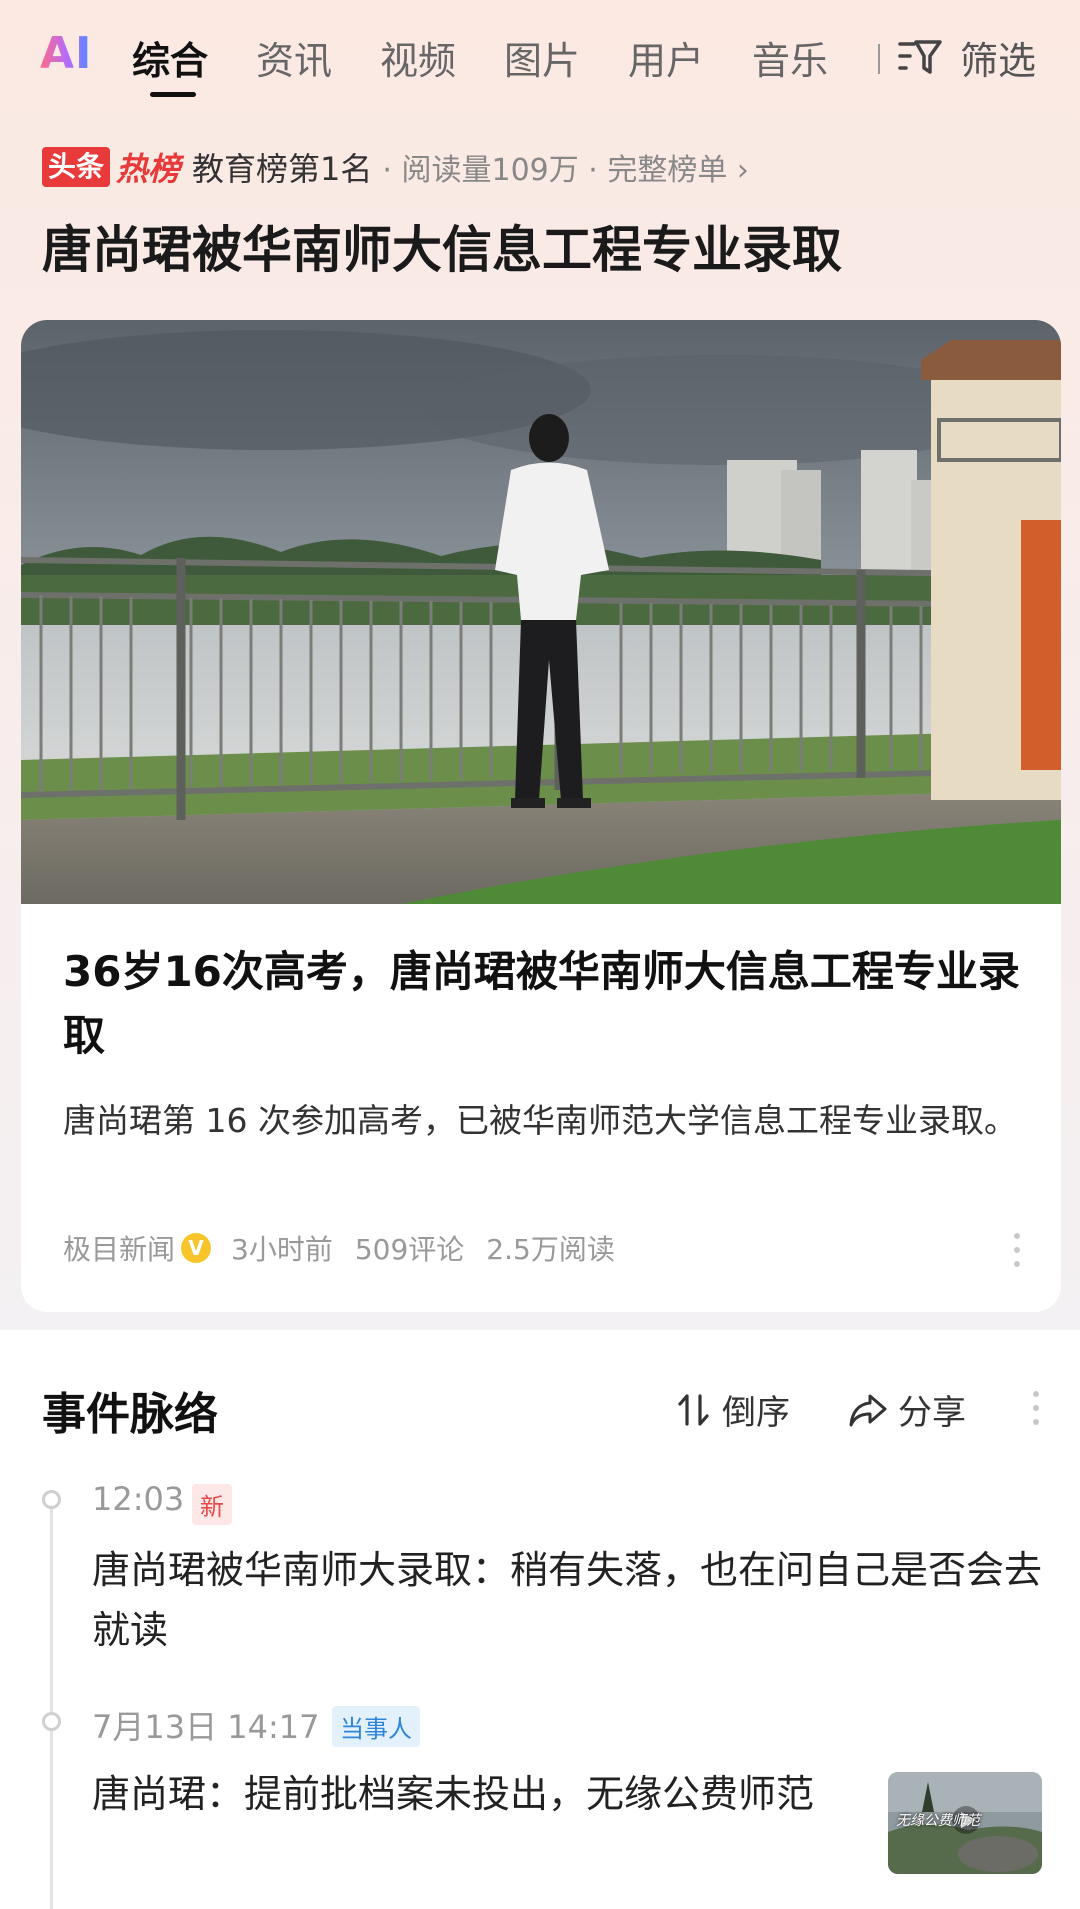 Image resolution: width=1080 pixels, height=1909 pixels. Describe the element at coordinates (693, 1409) in the screenshot. I see `sort-icon` at that location.